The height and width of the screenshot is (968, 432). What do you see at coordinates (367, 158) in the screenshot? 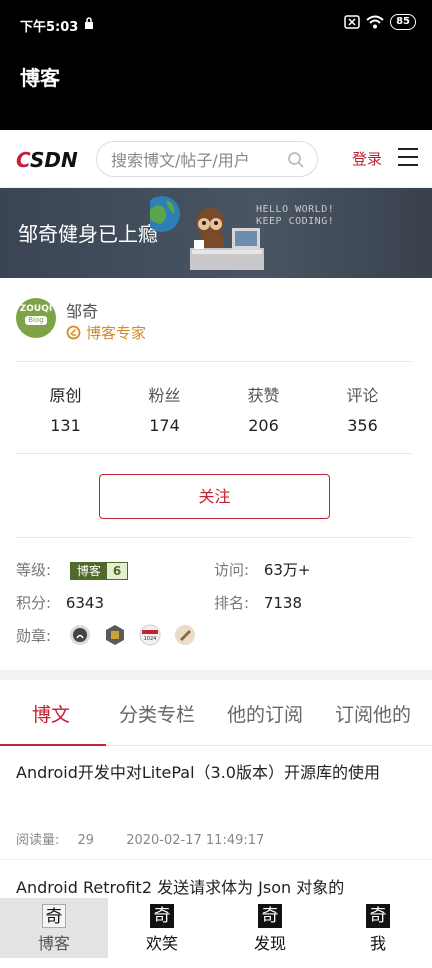
I see `login-link: 登录` at bounding box center [367, 158].